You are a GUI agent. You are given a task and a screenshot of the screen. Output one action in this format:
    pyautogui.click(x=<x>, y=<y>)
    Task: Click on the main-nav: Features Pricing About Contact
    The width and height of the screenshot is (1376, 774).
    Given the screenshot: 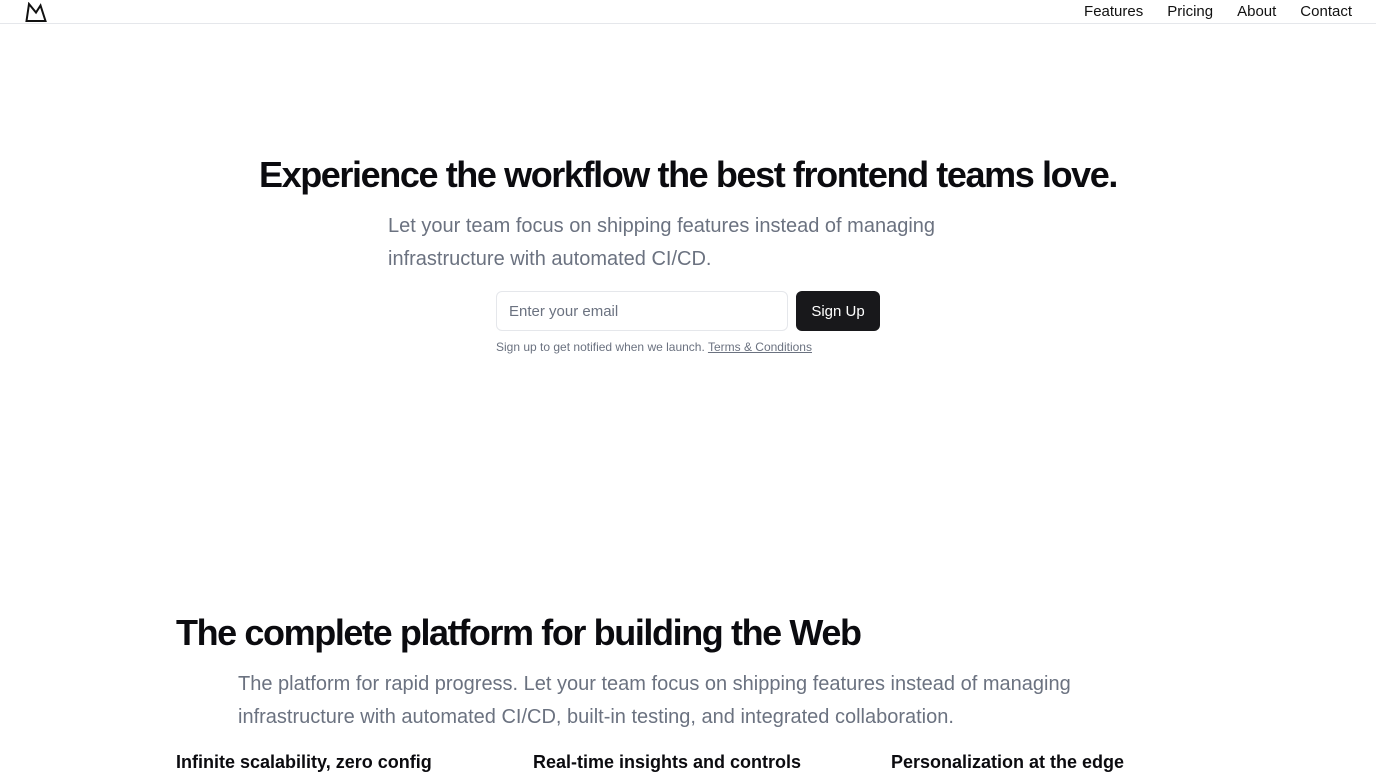 What is the action you would take?
    pyautogui.click(x=1218, y=12)
    